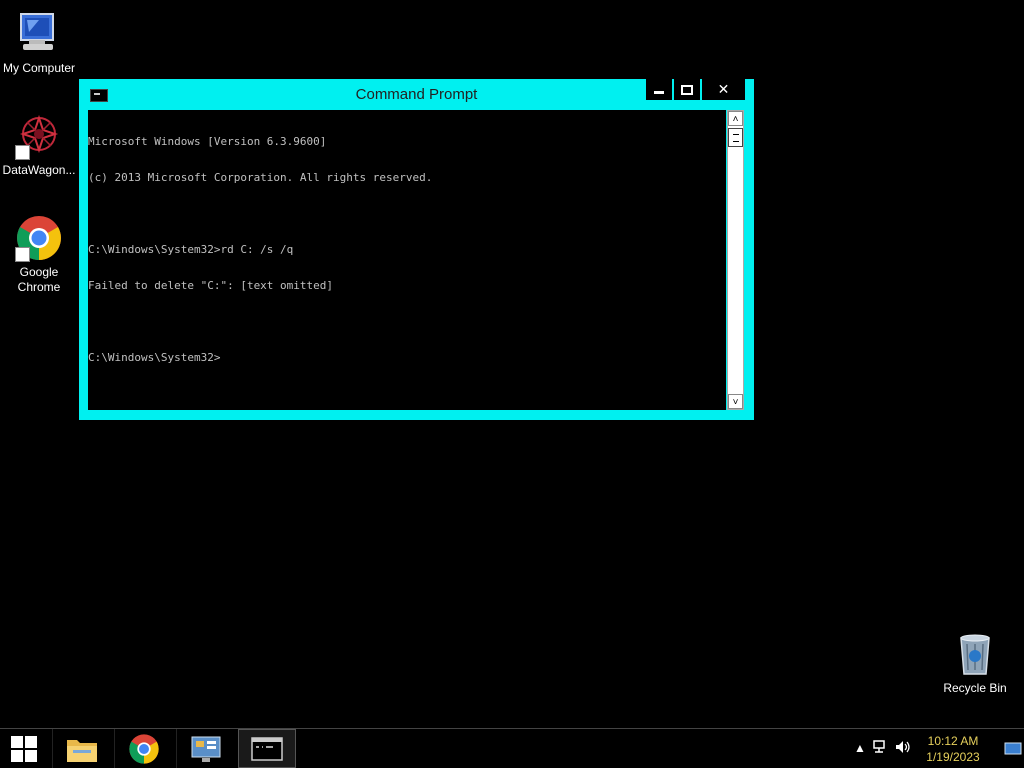 The width and height of the screenshot is (1024, 768). What do you see at coordinates (735, 137) in the screenshot?
I see `scrollbar-thumb` at bounding box center [735, 137].